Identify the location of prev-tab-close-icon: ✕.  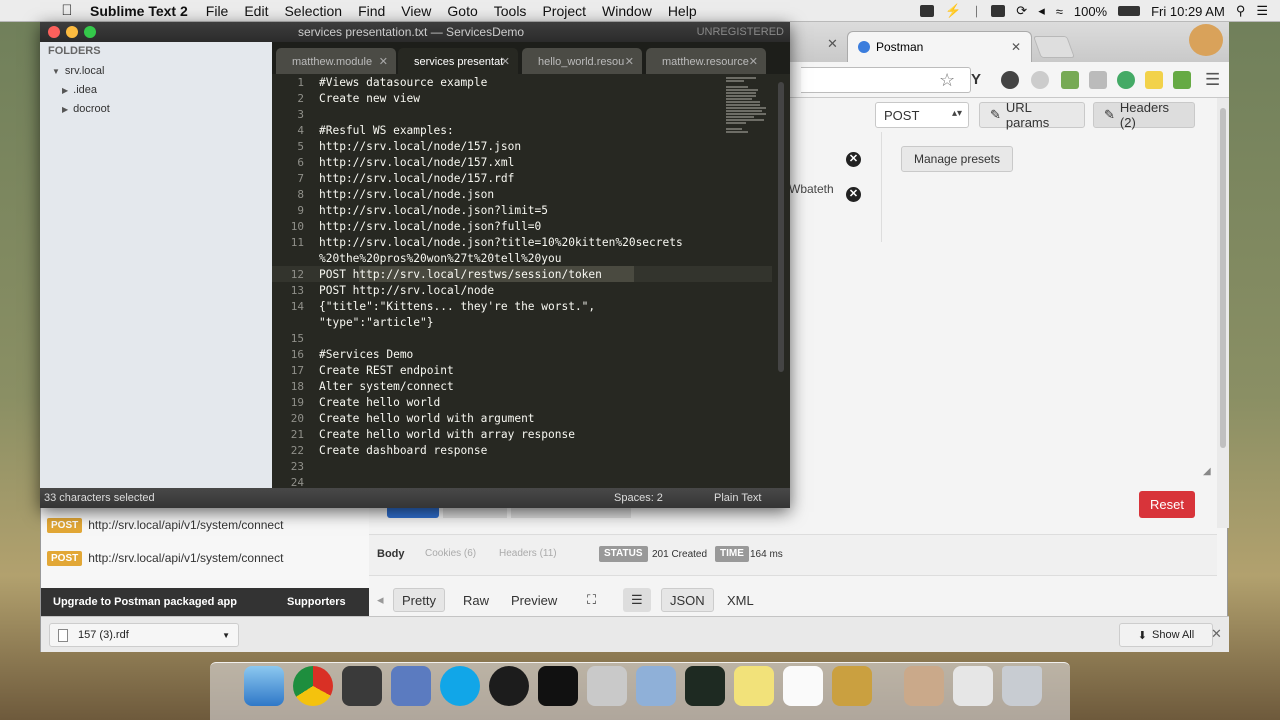
(832, 44).